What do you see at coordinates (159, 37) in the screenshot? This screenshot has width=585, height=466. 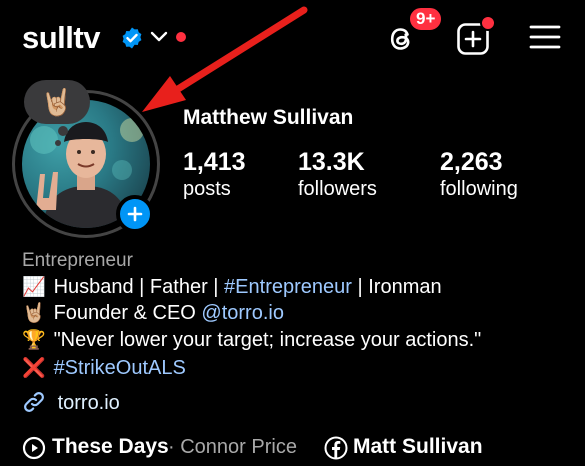 I see `chevron-down-icon` at bounding box center [159, 37].